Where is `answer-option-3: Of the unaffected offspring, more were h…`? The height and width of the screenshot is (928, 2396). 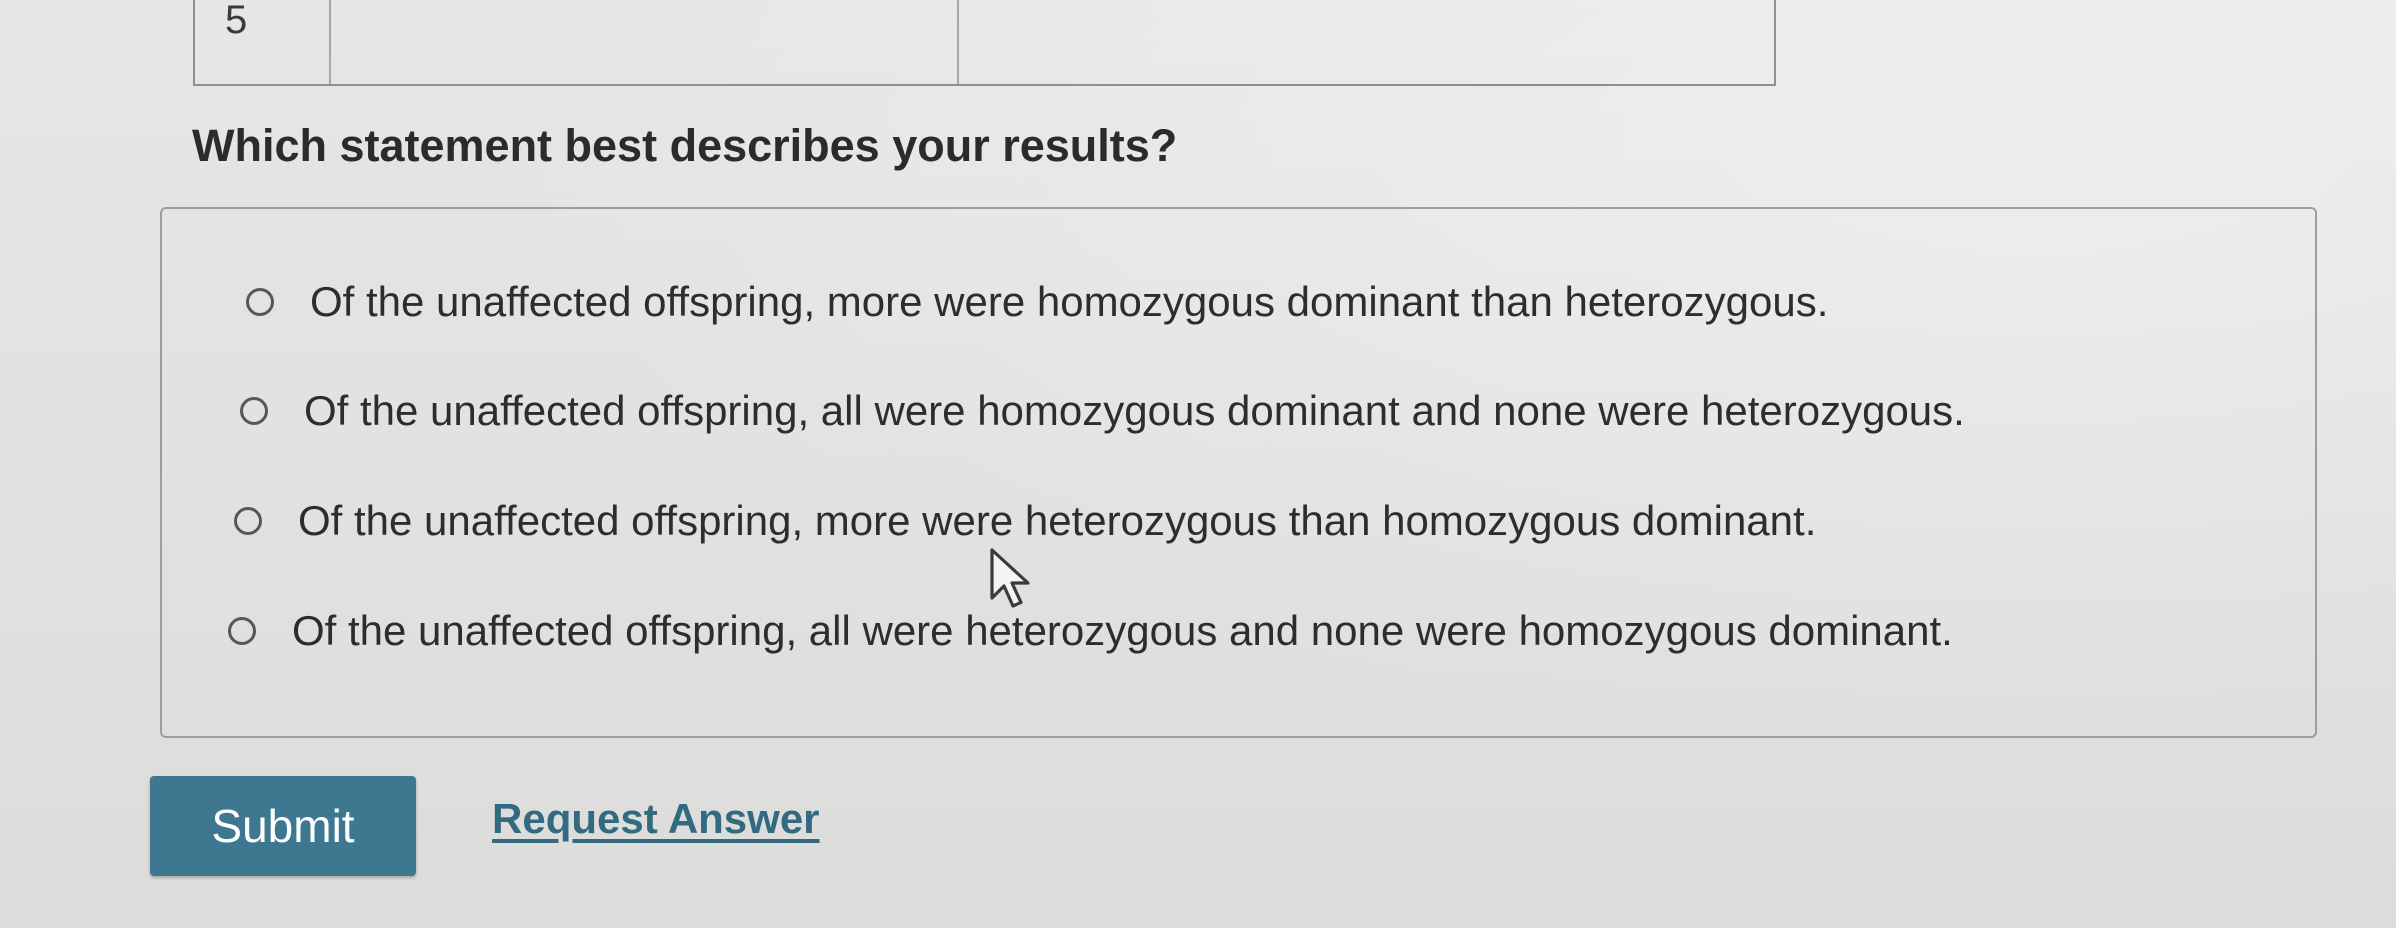 answer-option-3: Of the unaffected offspring, more were h… is located at coordinates (1025, 521).